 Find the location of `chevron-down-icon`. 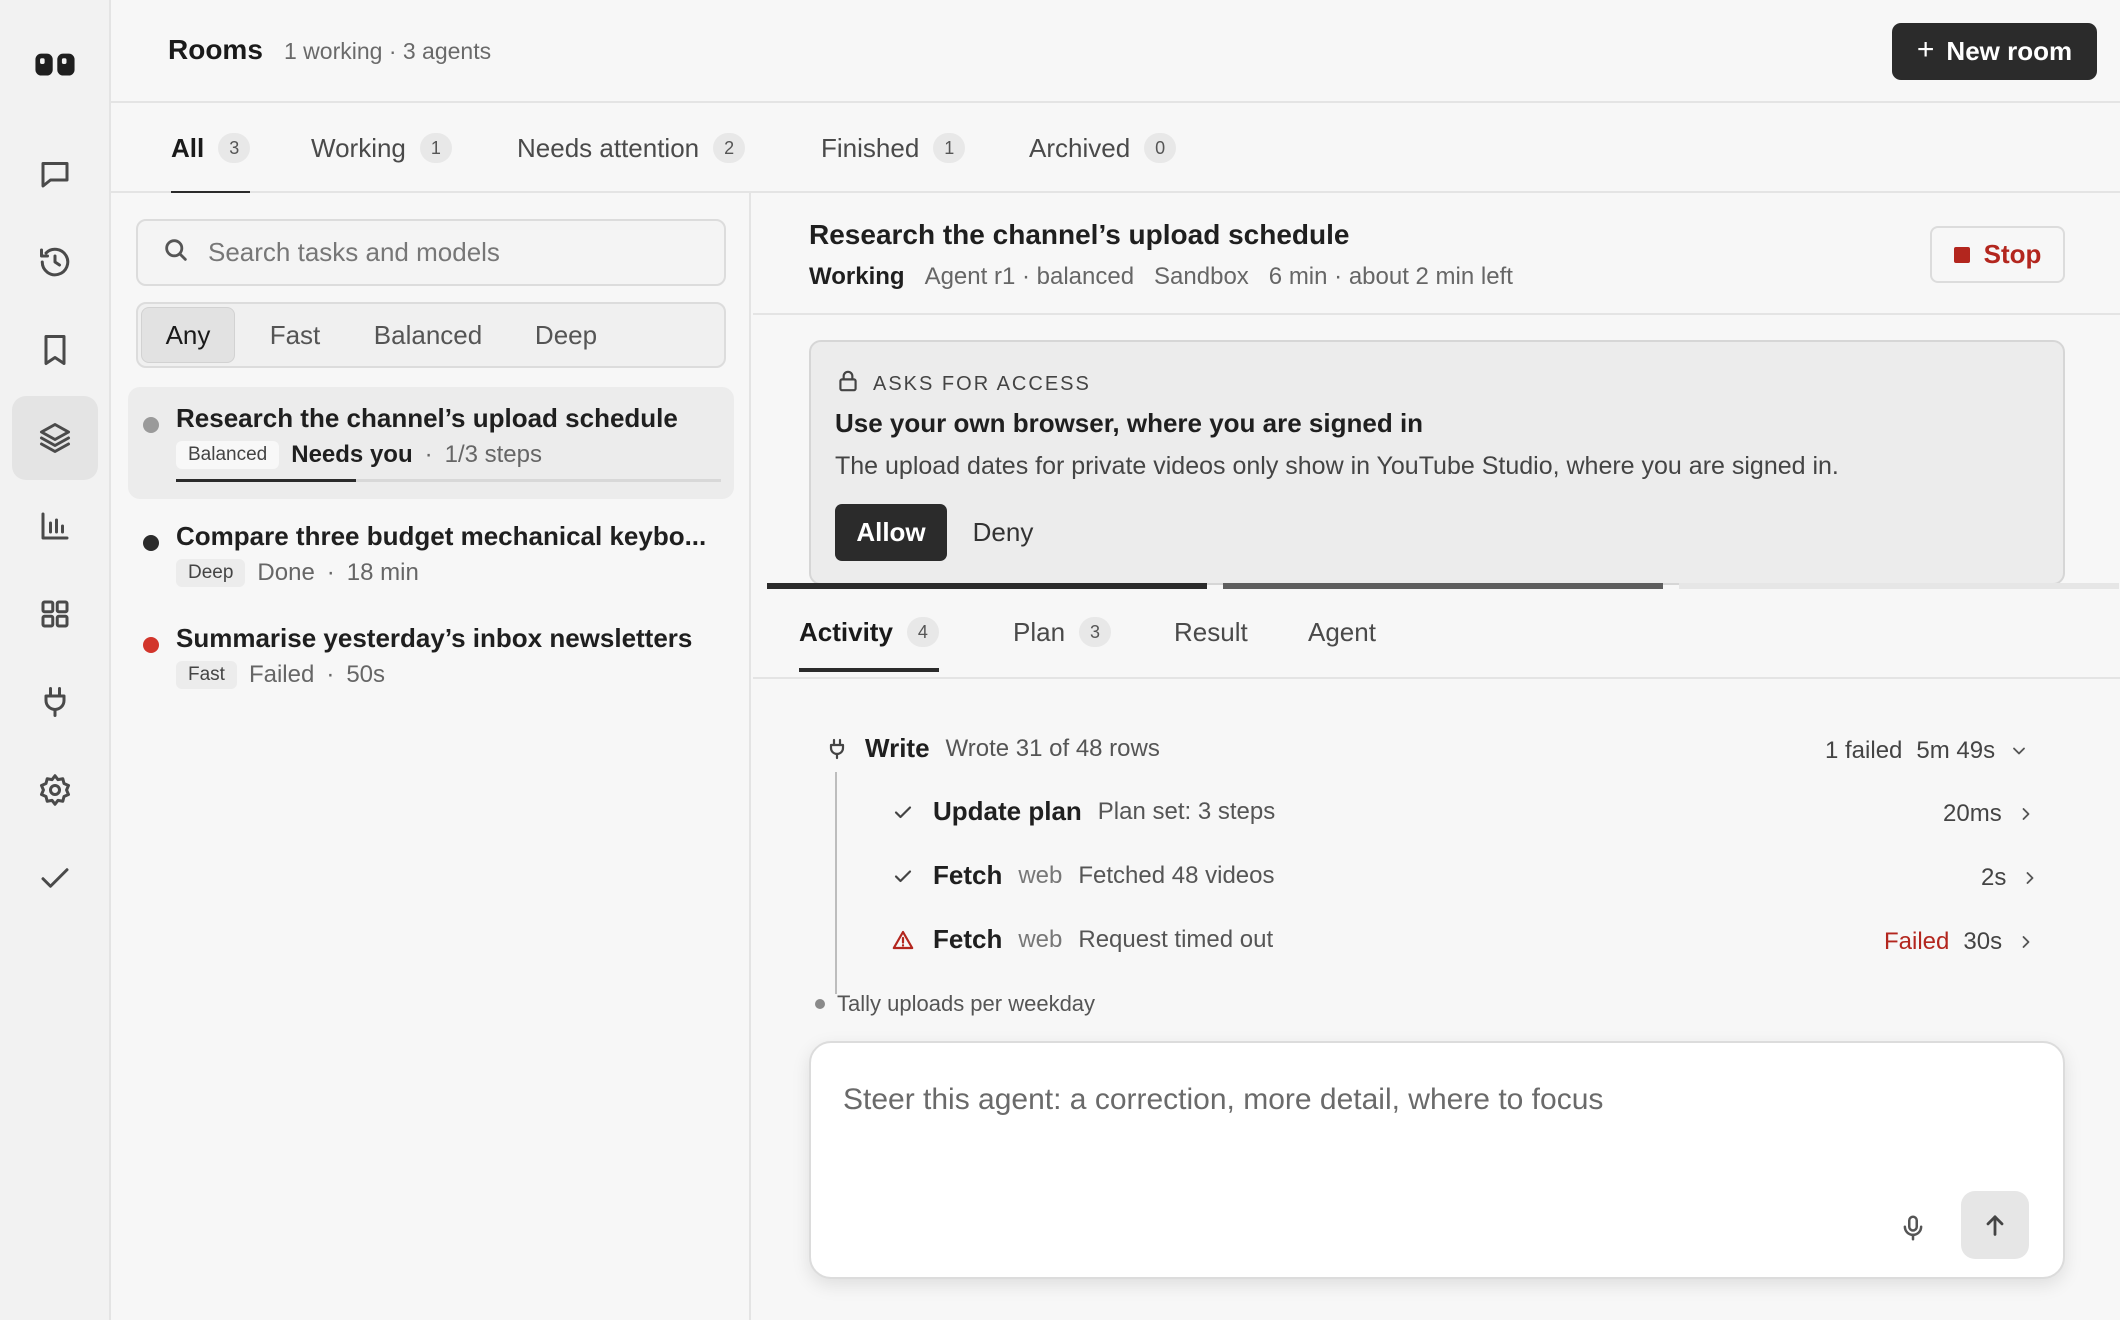

chevron-down-icon is located at coordinates (2019, 751).